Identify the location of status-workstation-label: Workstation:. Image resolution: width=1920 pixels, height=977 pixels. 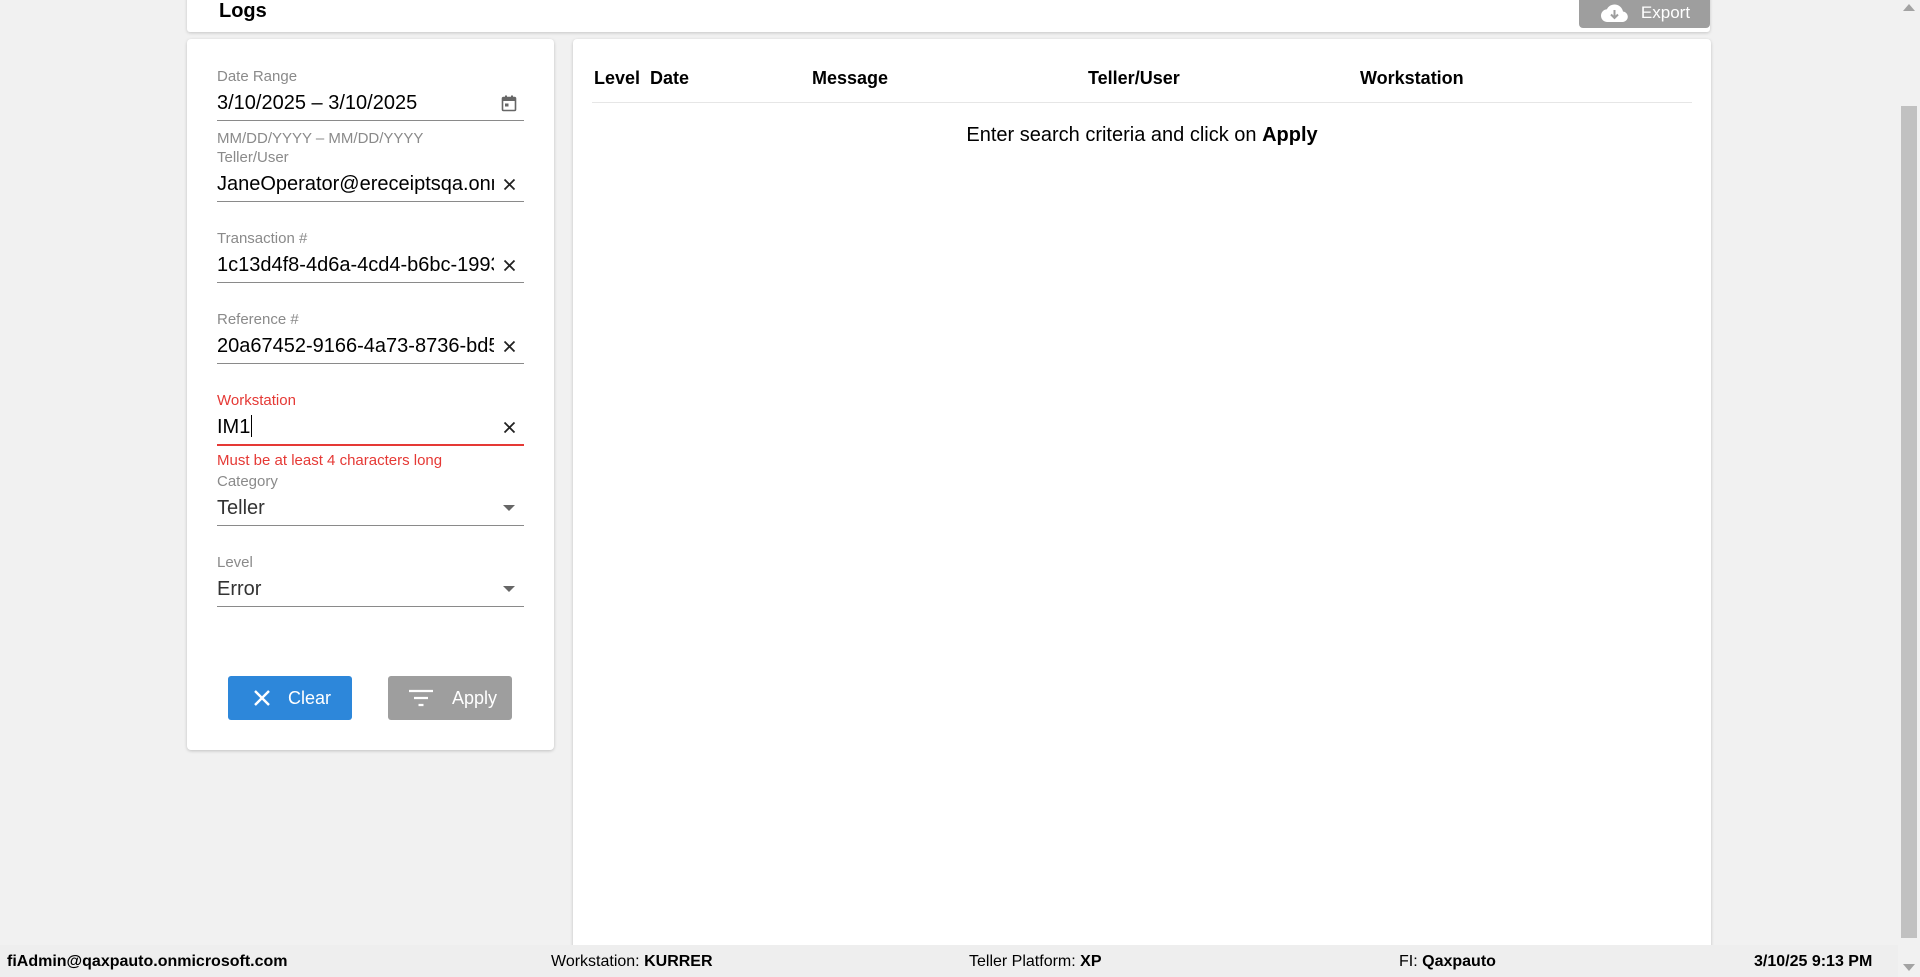
(595, 961).